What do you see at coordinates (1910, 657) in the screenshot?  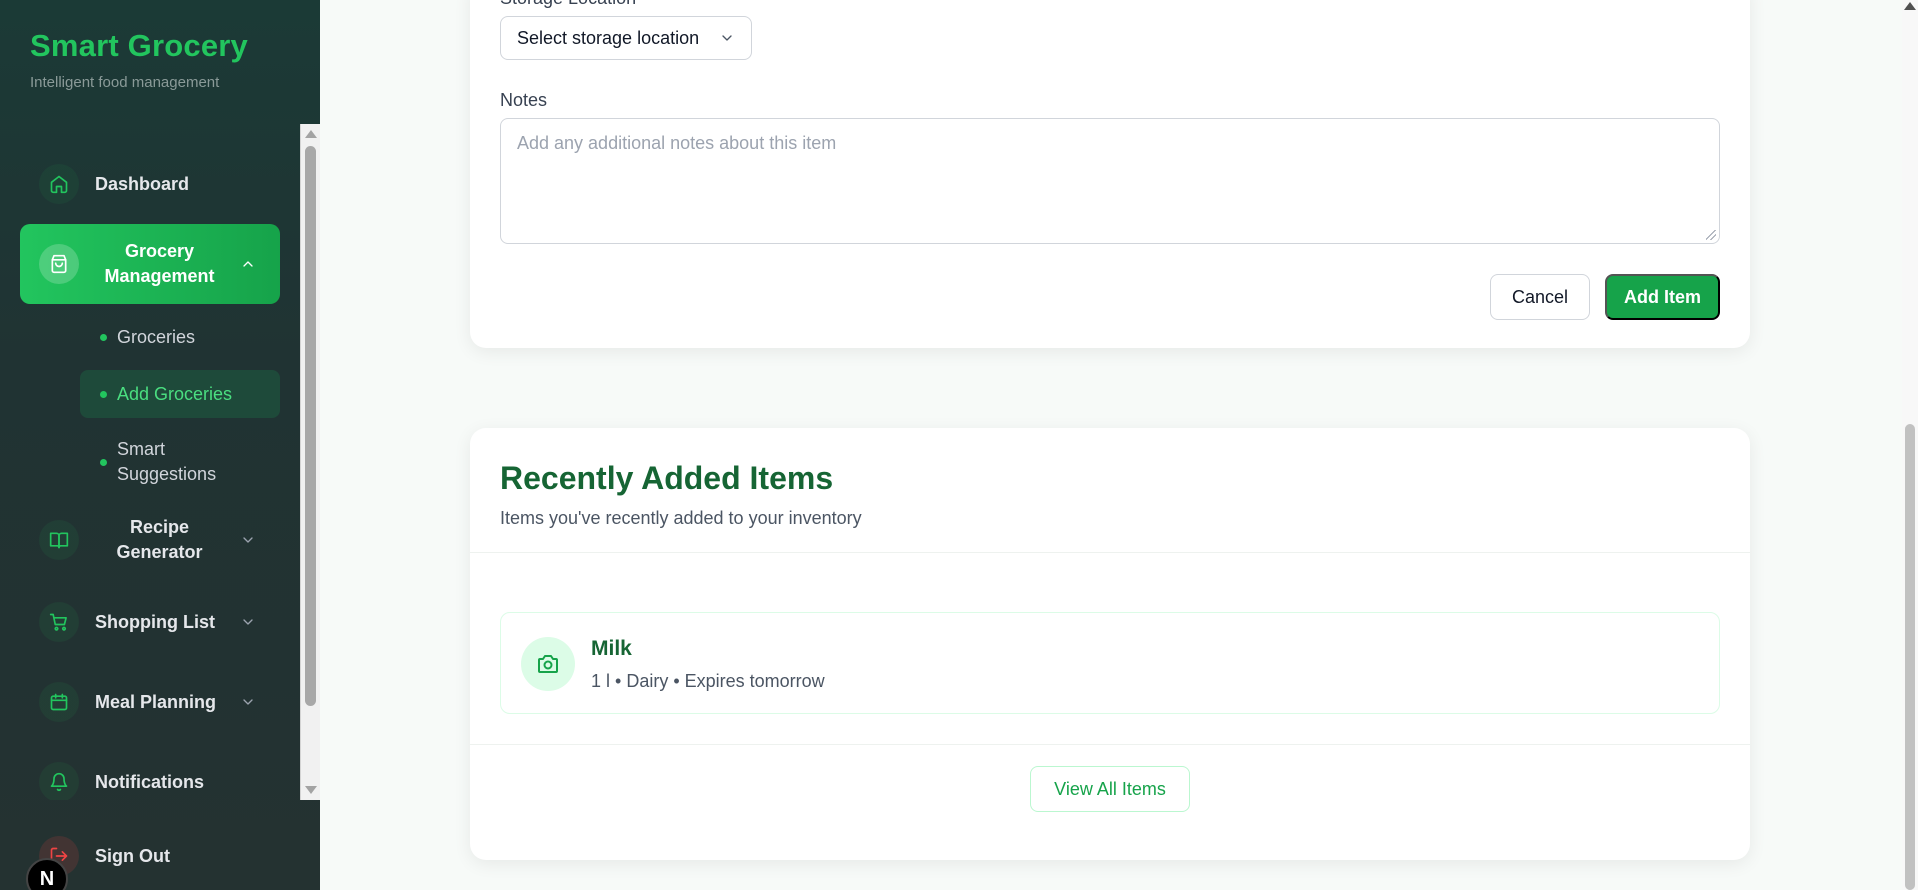 I see `page-scroll-thumb` at bounding box center [1910, 657].